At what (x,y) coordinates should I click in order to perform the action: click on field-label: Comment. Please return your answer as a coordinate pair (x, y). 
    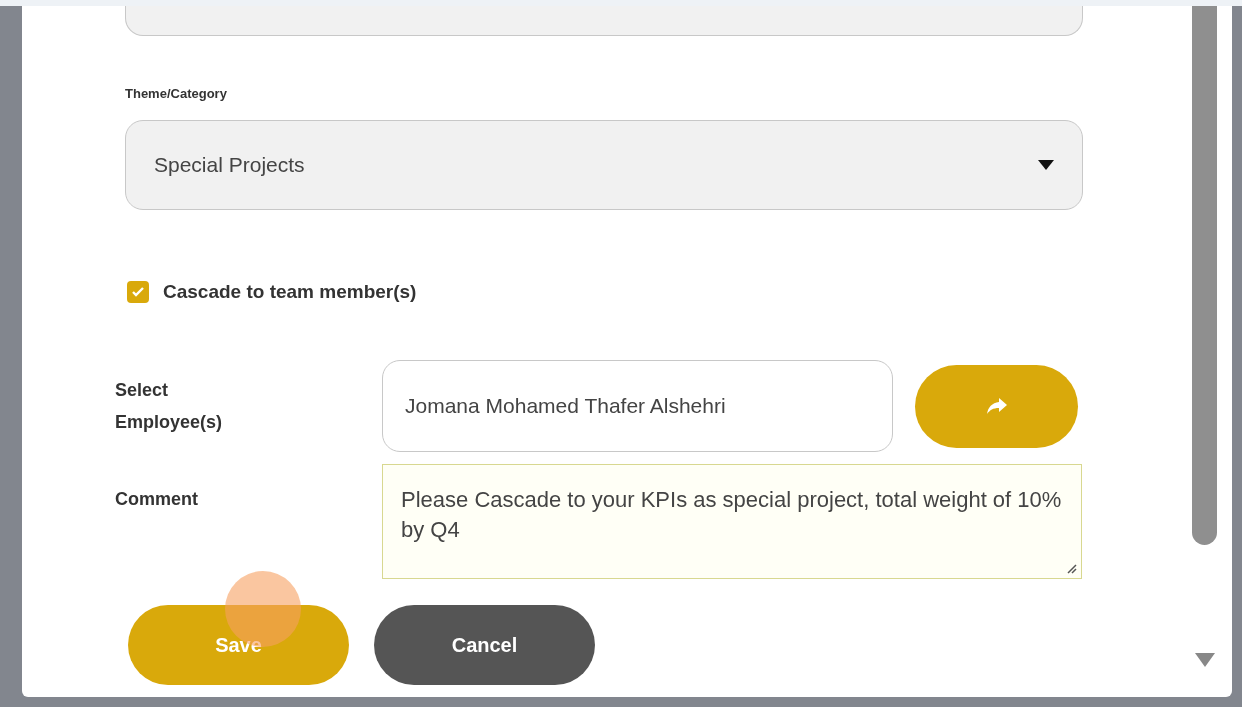
    Looking at the image, I should click on (157, 499).